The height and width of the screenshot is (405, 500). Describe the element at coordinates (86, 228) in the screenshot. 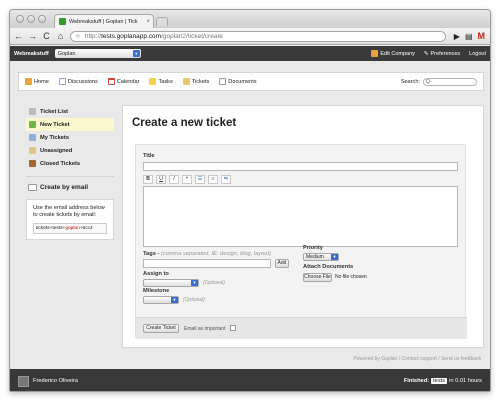

I see `email-suffix: +6cc4` at that location.